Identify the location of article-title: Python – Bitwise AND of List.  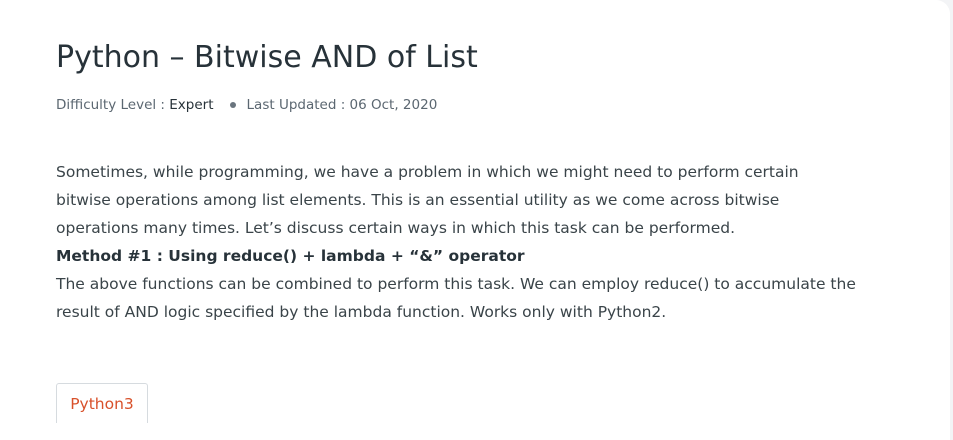
(267, 57).